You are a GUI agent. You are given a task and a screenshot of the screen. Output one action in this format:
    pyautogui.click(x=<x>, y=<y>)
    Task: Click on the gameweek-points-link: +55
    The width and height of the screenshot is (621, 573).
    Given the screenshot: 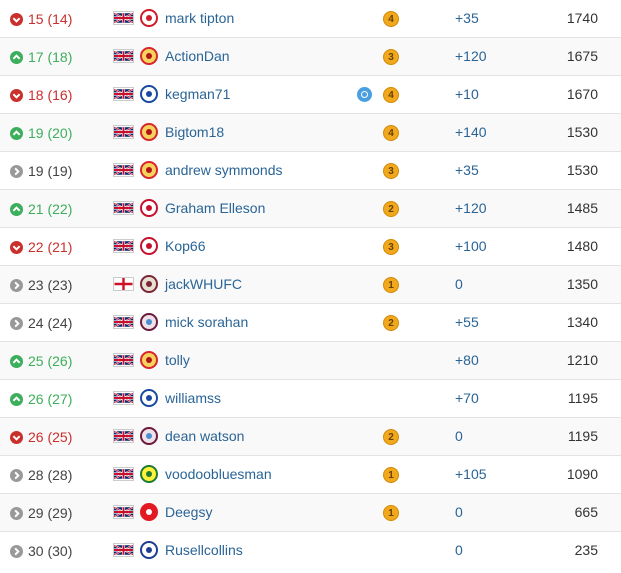 What is the action you would take?
    pyautogui.click(x=467, y=322)
    